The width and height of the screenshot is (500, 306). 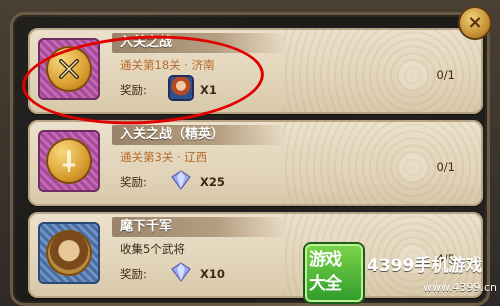 I want to click on watermark-badge-line1: 游戏, so click(x=325, y=260).